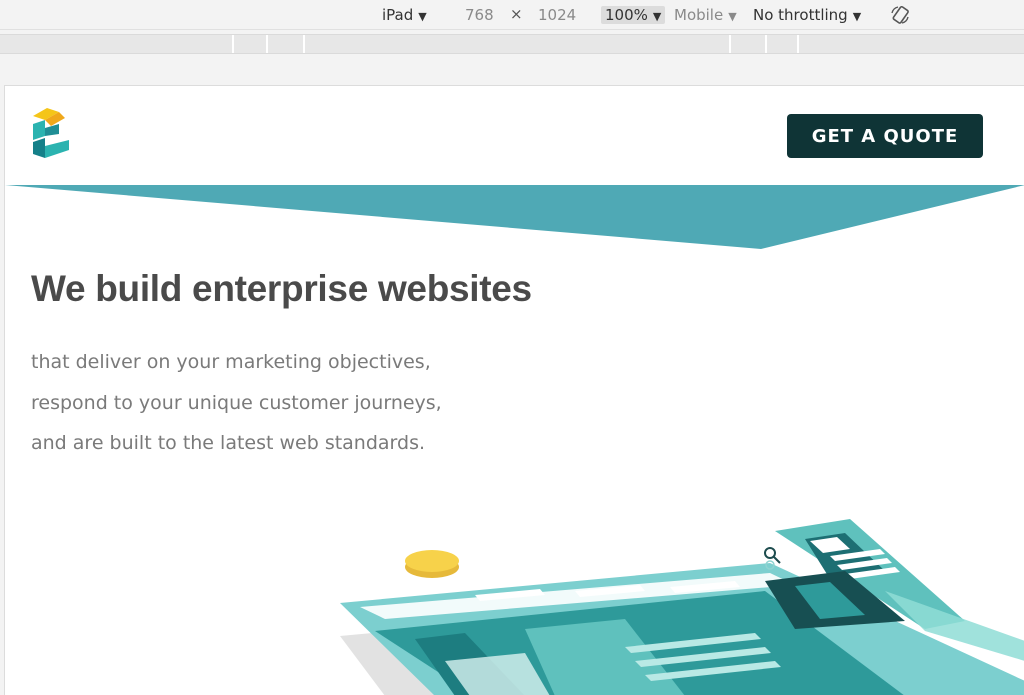 This screenshot has height=695, width=1024. What do you see at coordinates (800, 15) in the screenshot?
I see `throttling-label: No throttling` at bounding box center [800, 15].